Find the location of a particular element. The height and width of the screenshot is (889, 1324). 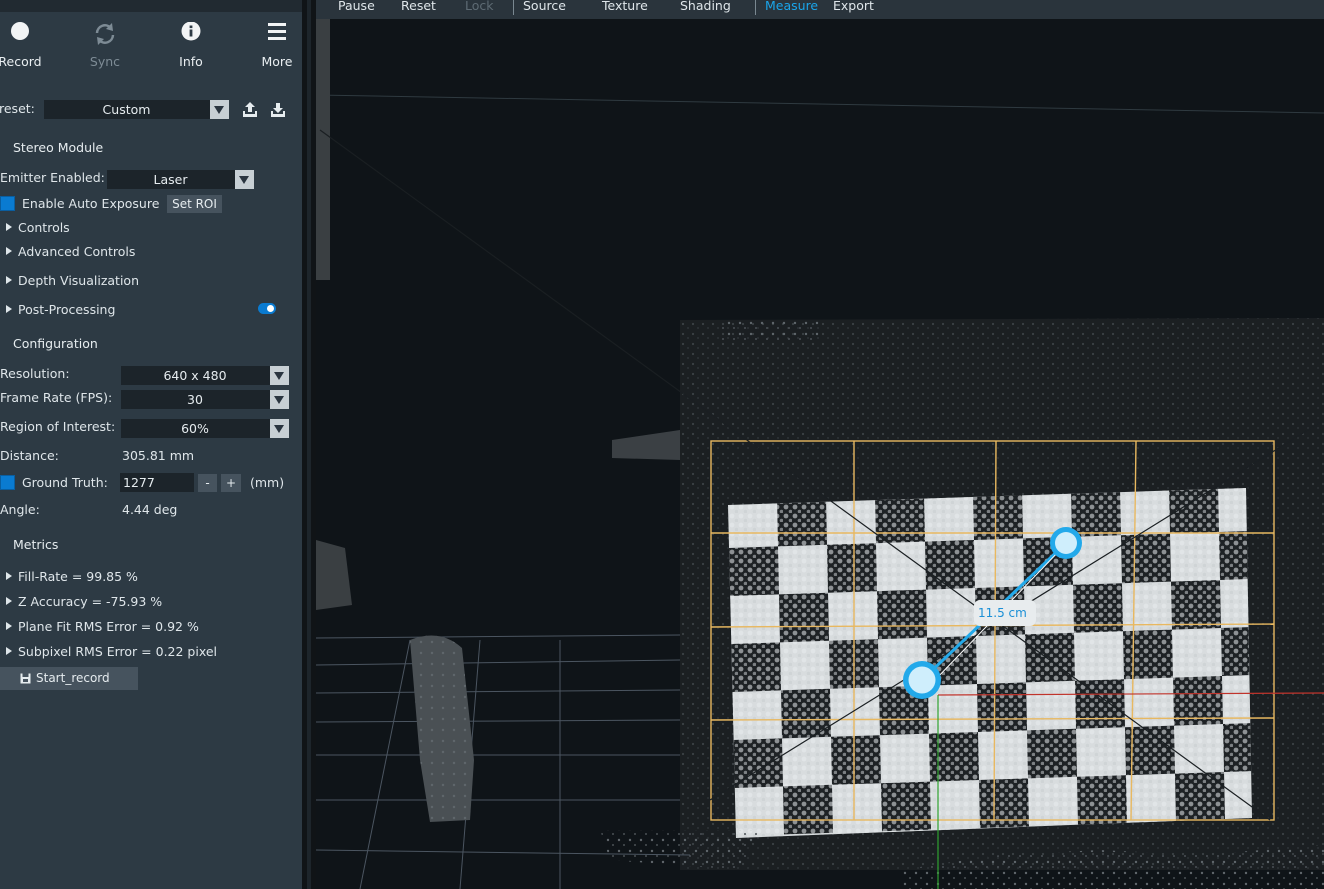

post-processing-toggle is located at coordinates (267, 309).